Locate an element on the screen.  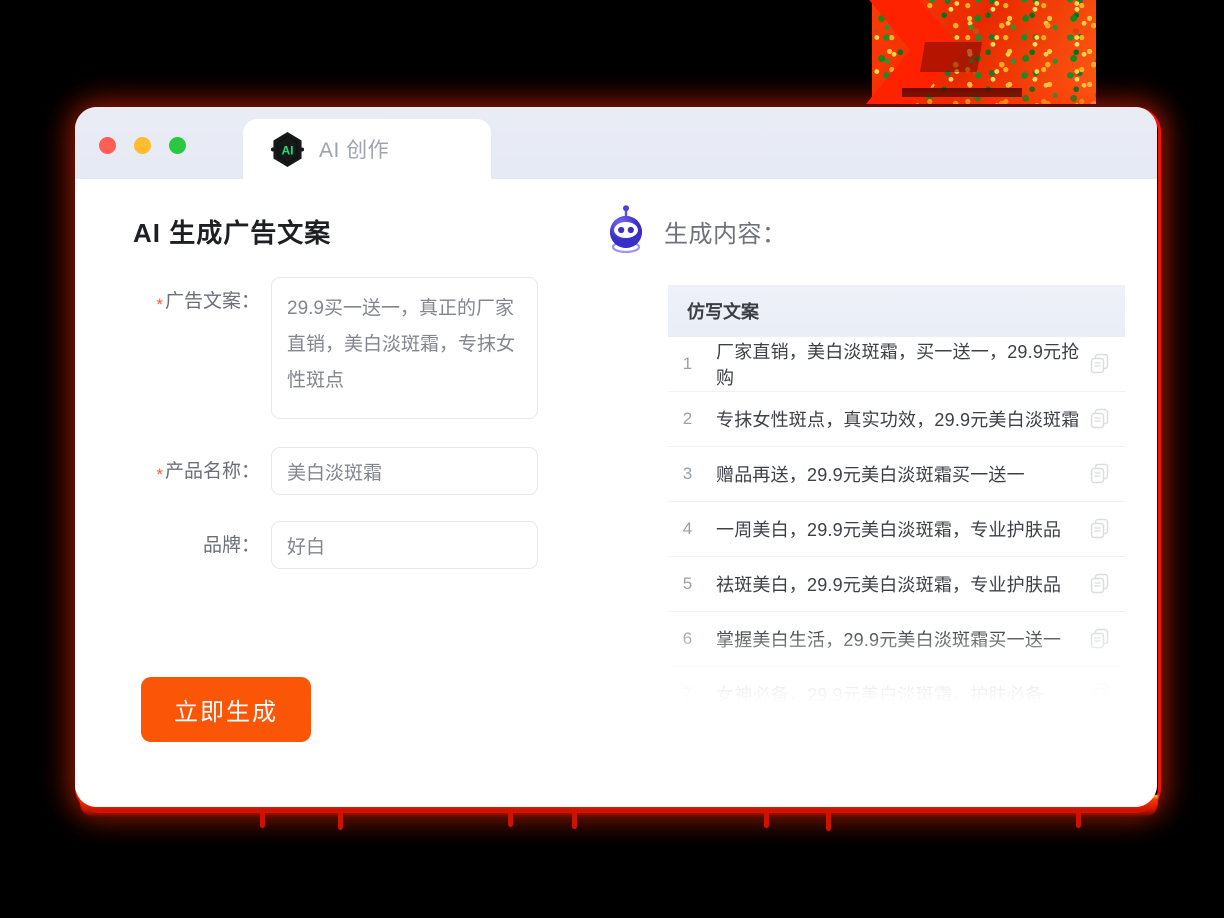
table-row: 6 掌握美白生活，29.9元美白淡斑霜买一送一 is located at coordinates (896, 639).